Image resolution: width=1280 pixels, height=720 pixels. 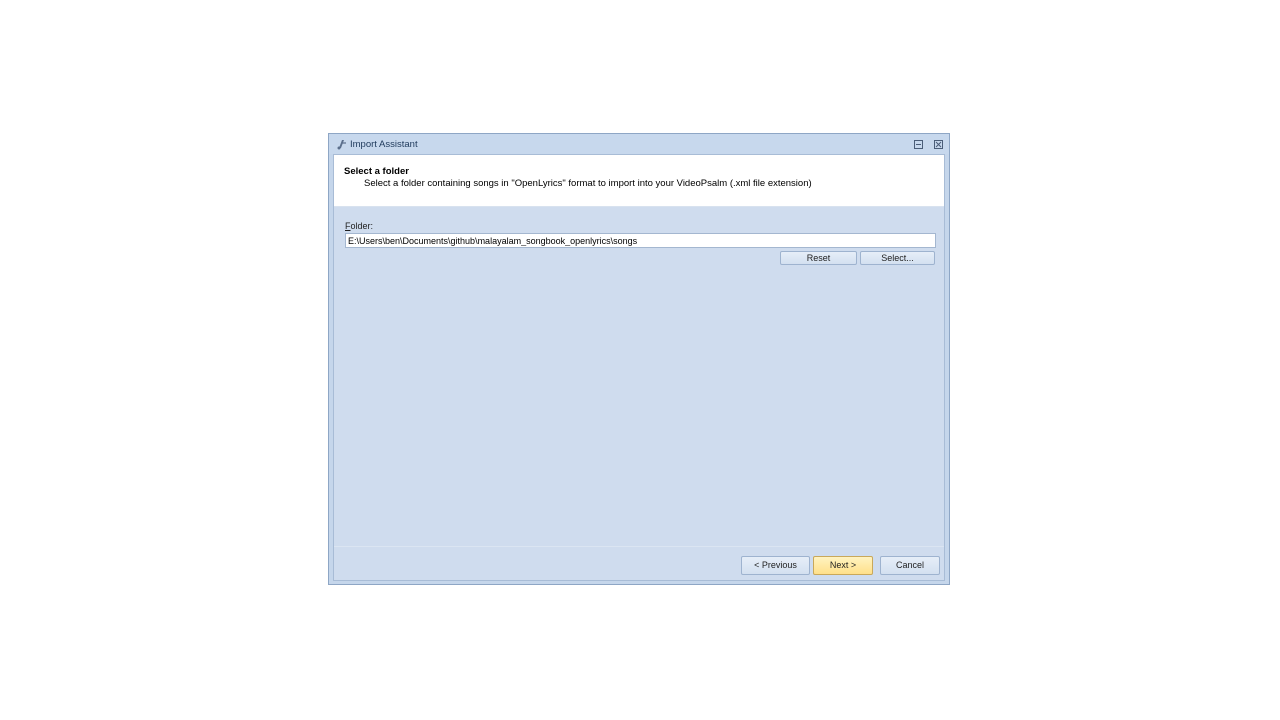 What do you see at coordinates (639, 144) in the screenshot?
I see `title-bar: Import Assistant` at bounding box center [639, 144].